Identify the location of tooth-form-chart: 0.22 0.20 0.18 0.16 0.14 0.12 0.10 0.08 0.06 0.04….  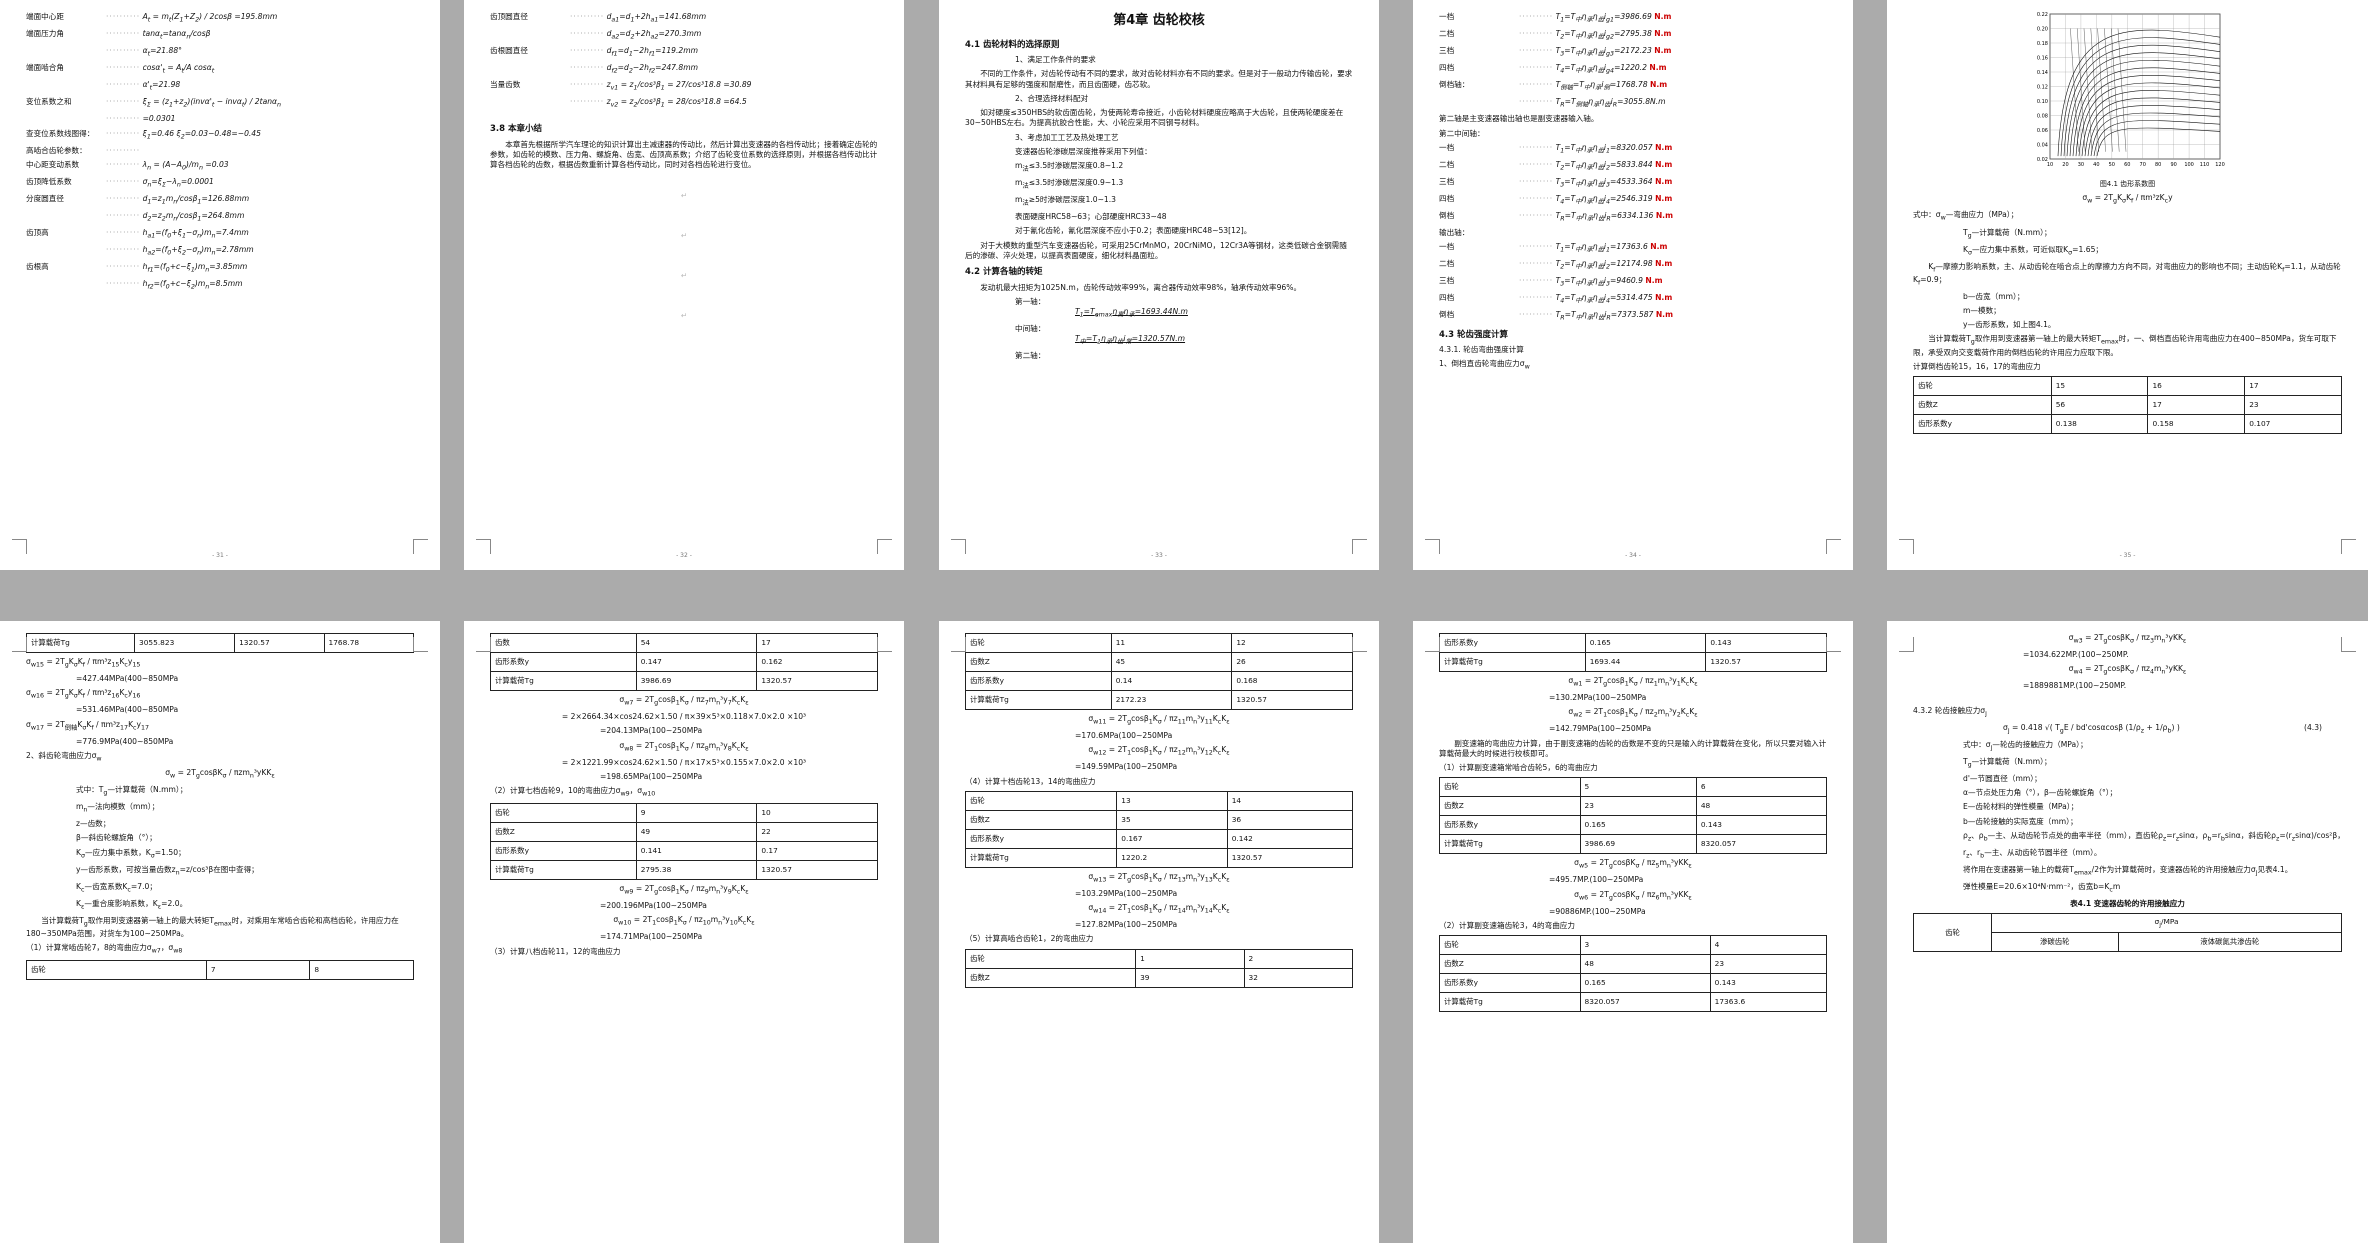
(2128, 93).